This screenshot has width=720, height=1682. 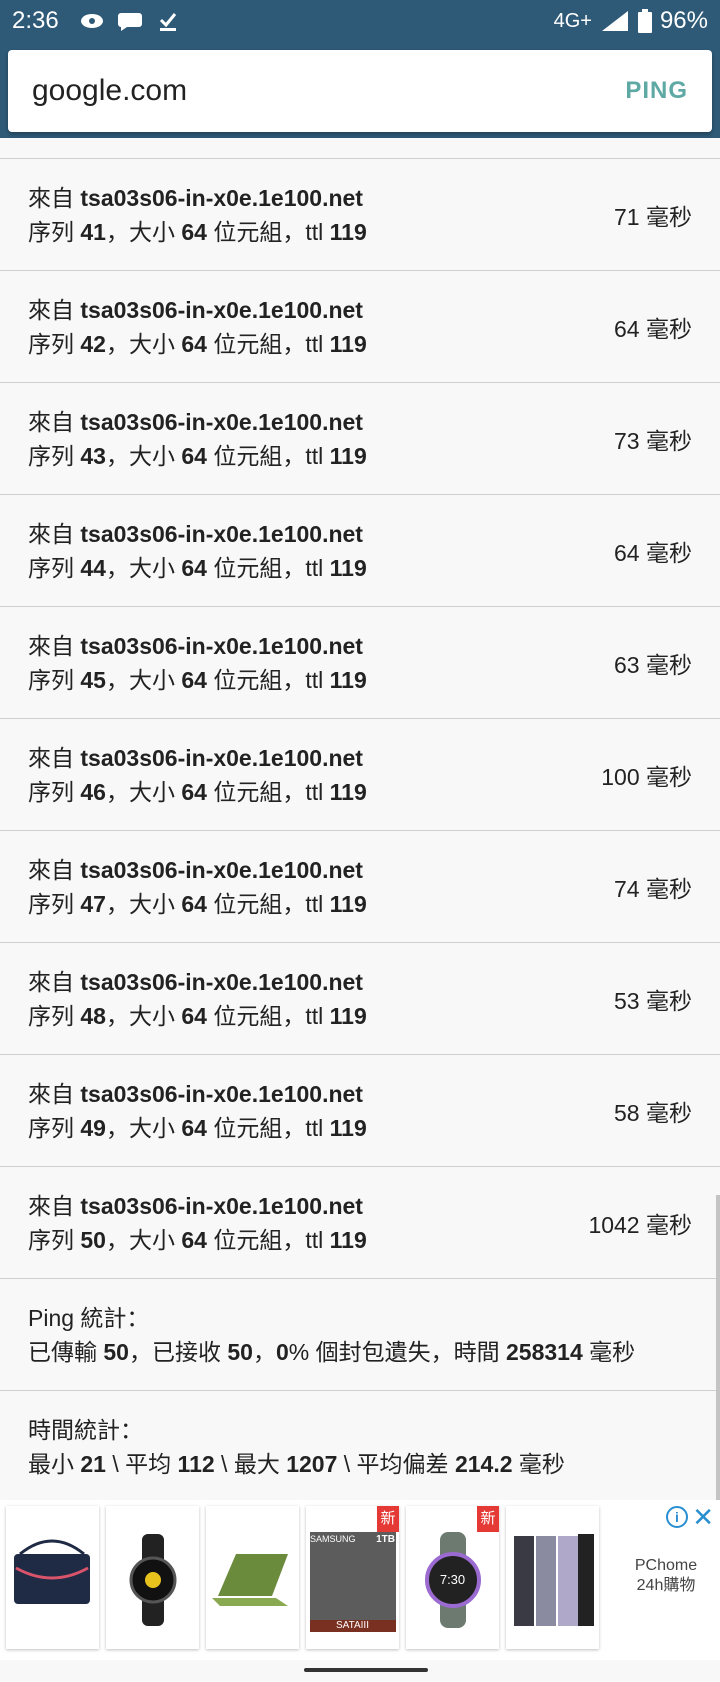 I want to click on watch-face-time: 7:30, so click(x=452, y=1579).